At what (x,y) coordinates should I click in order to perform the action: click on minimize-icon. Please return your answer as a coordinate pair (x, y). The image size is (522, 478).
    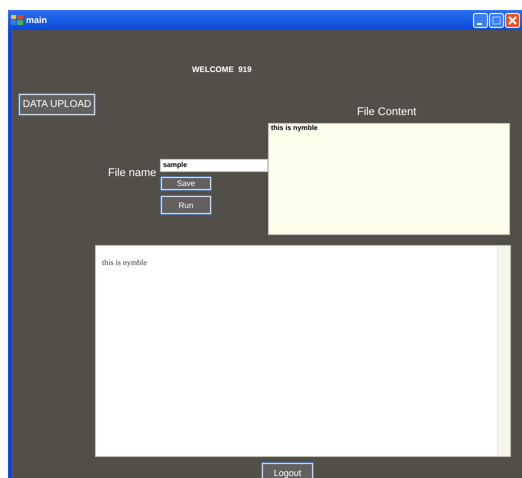
    Looking at the image, I should click on (480, 20).